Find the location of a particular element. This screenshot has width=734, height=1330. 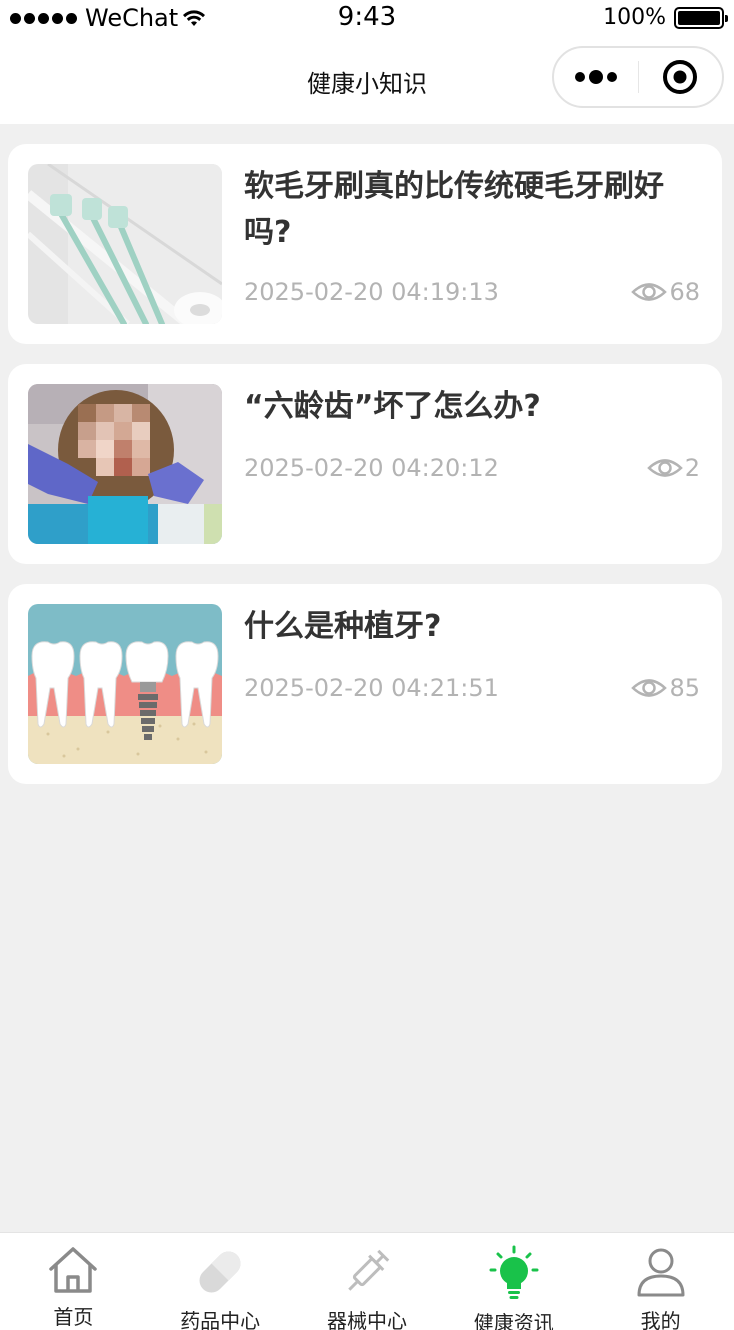

article-thumbnail-child-dental is located at coordinates (125, 464).